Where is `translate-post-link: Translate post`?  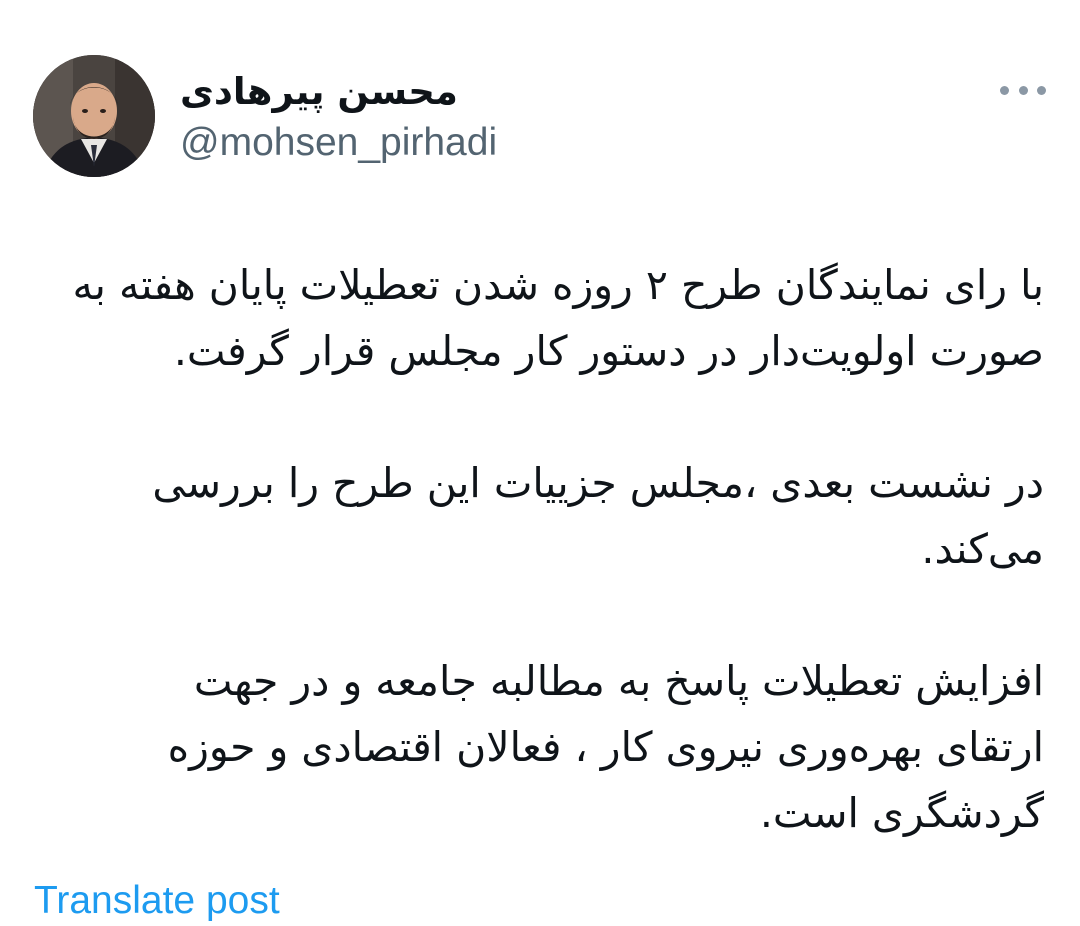
translate-post-link: Translate post is located at coordinates (157, 901).